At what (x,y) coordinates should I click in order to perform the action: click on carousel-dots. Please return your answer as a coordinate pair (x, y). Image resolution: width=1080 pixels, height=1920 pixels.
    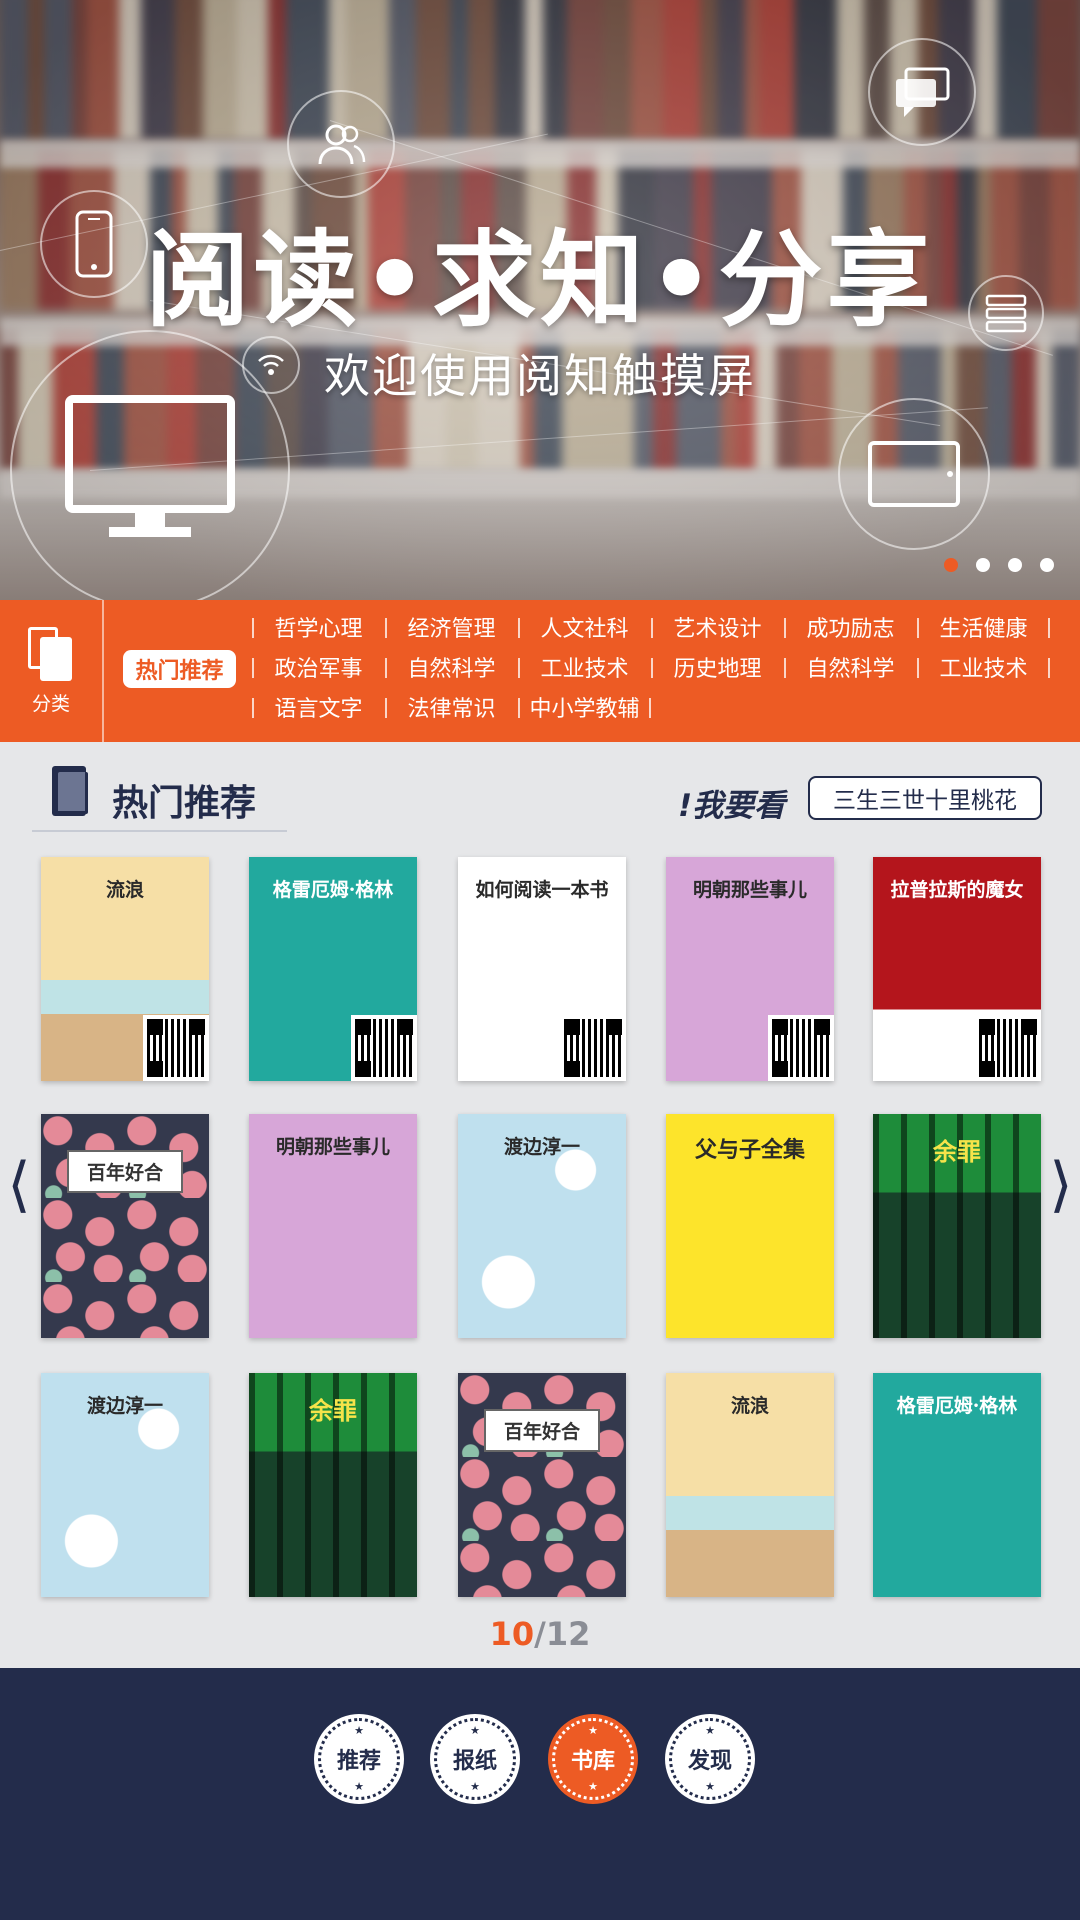
    Looking at the image, I should click on (999, 565).